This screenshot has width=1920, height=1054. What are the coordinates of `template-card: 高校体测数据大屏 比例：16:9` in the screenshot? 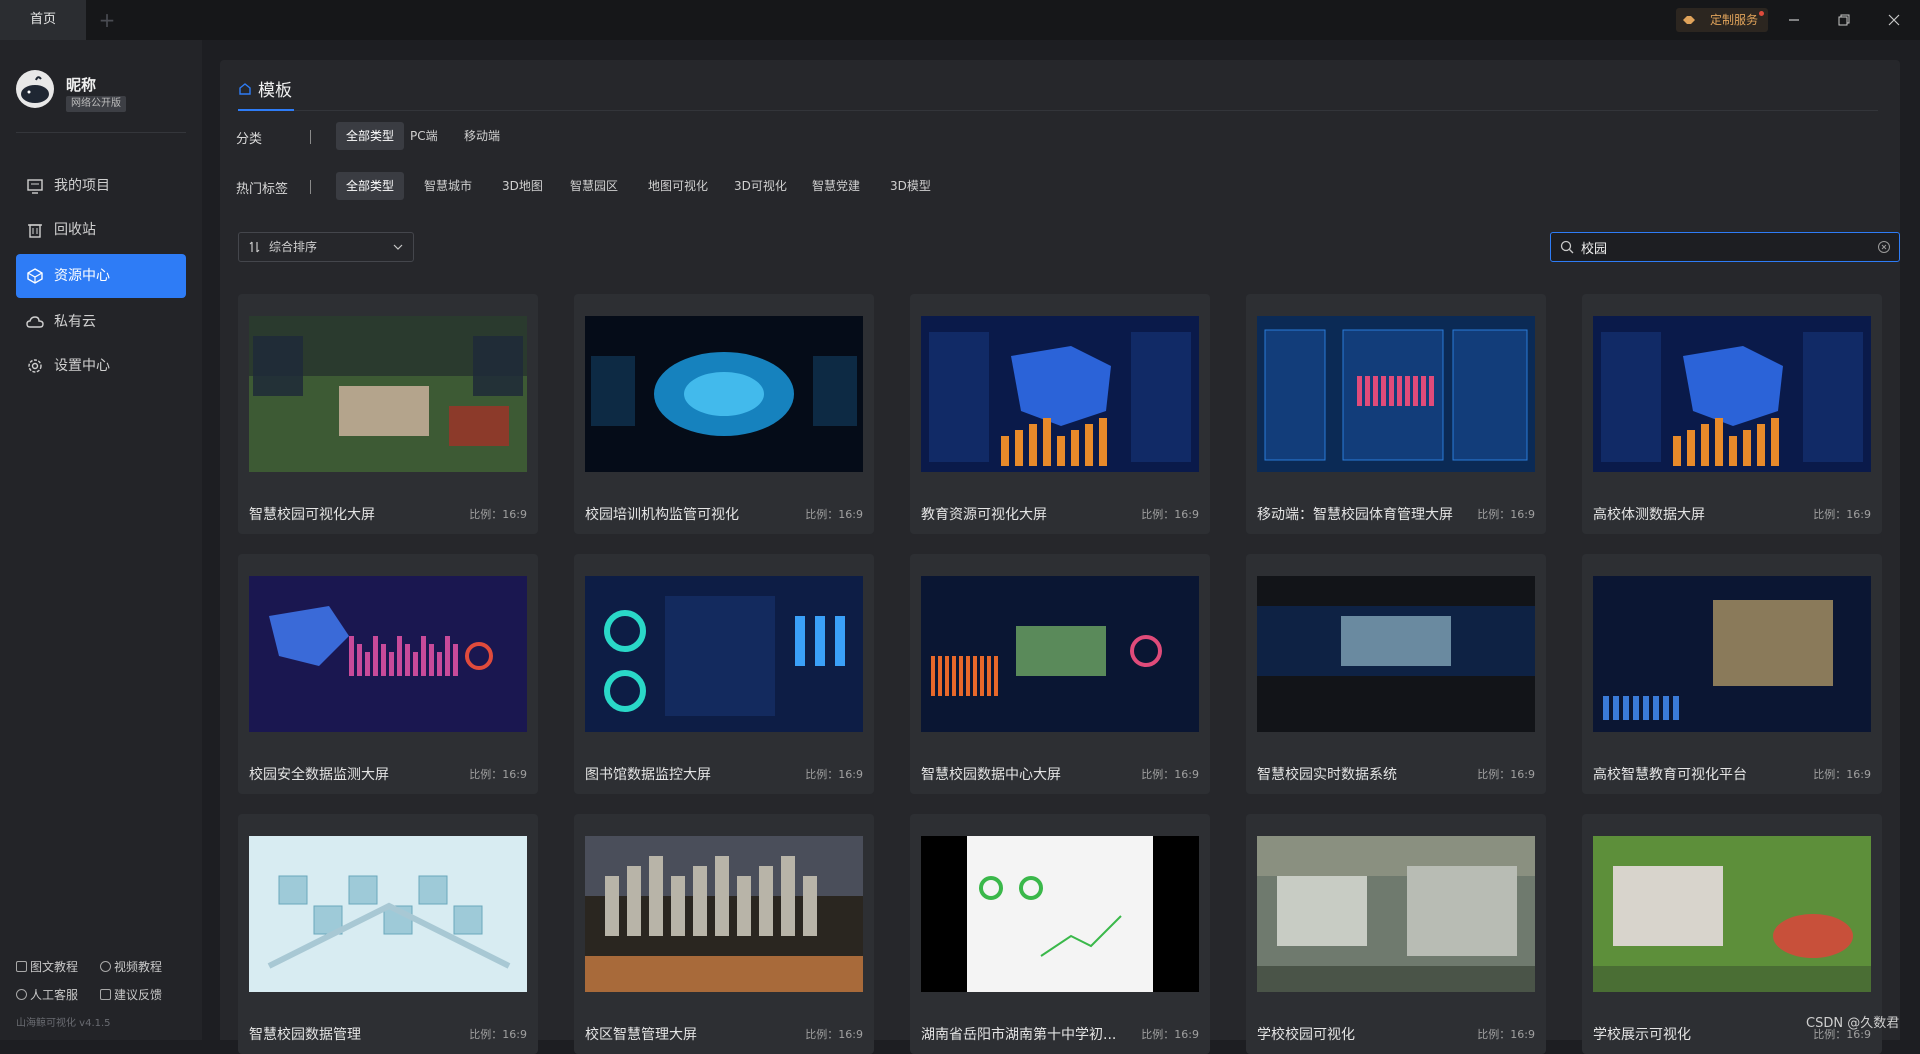 It's located at (1732, 414).